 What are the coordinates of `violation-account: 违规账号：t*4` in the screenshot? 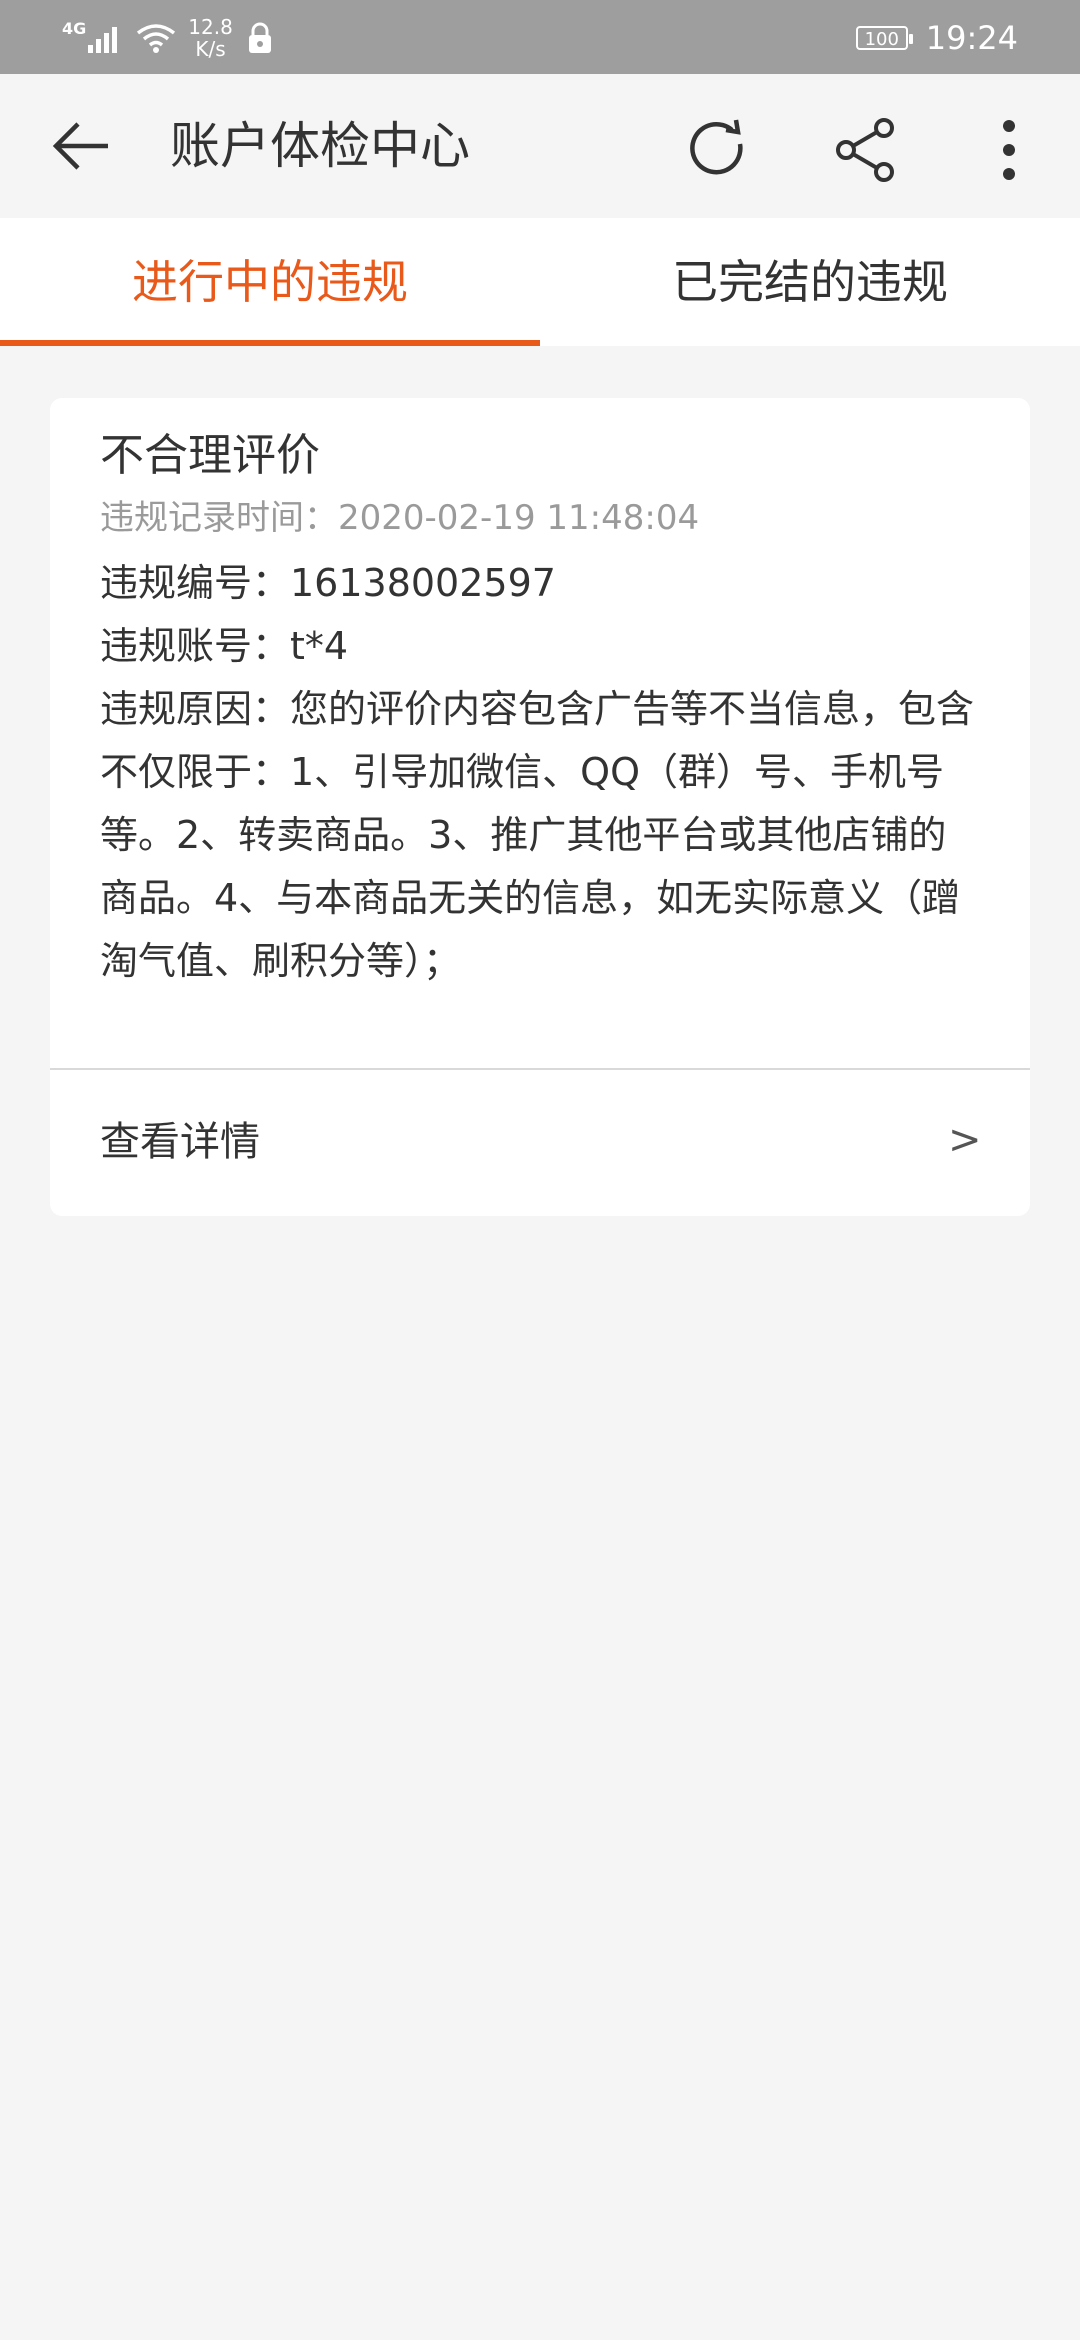 It's located at (224, 646).